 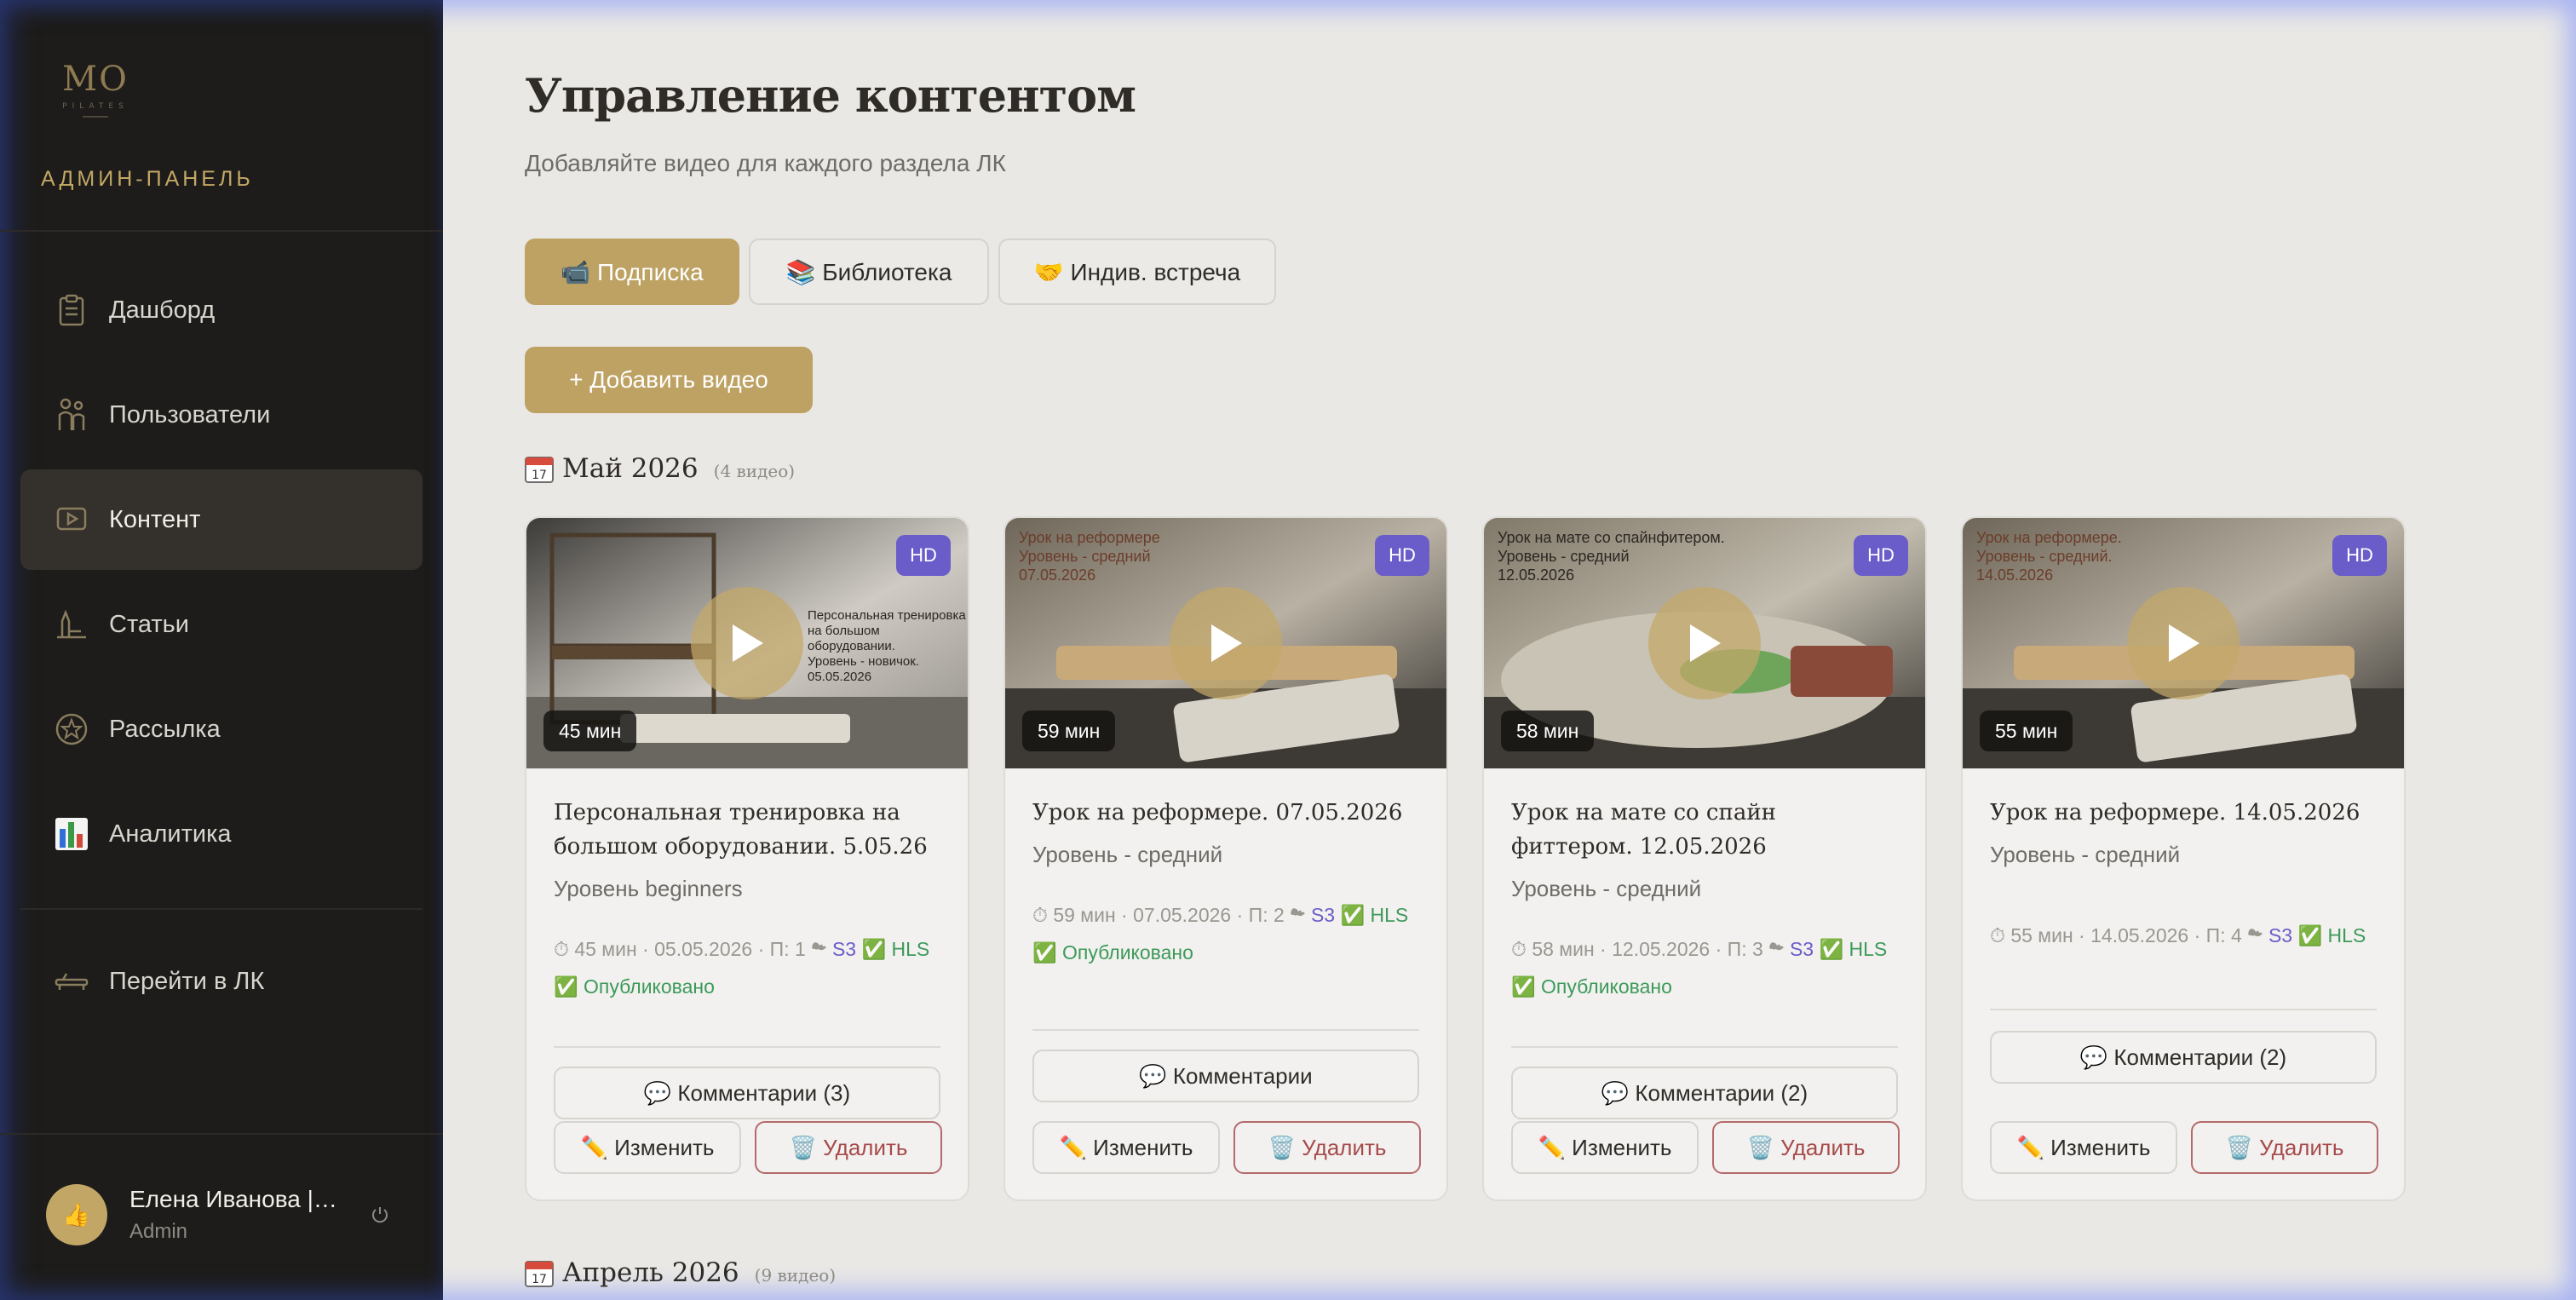 I want to click on comments-button: 💬 Комментарии (3), so click(x=747, y=1093).